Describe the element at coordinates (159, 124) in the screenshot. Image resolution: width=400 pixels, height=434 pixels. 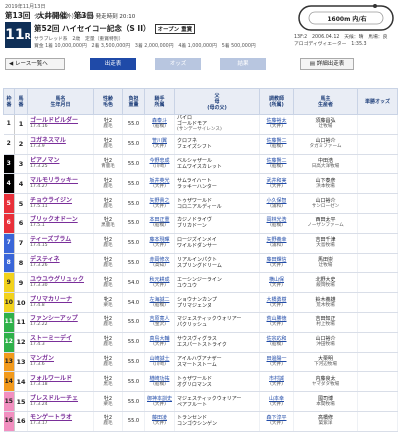
I see `jockey-cell: 森泰斗 (船橋)` at that location.